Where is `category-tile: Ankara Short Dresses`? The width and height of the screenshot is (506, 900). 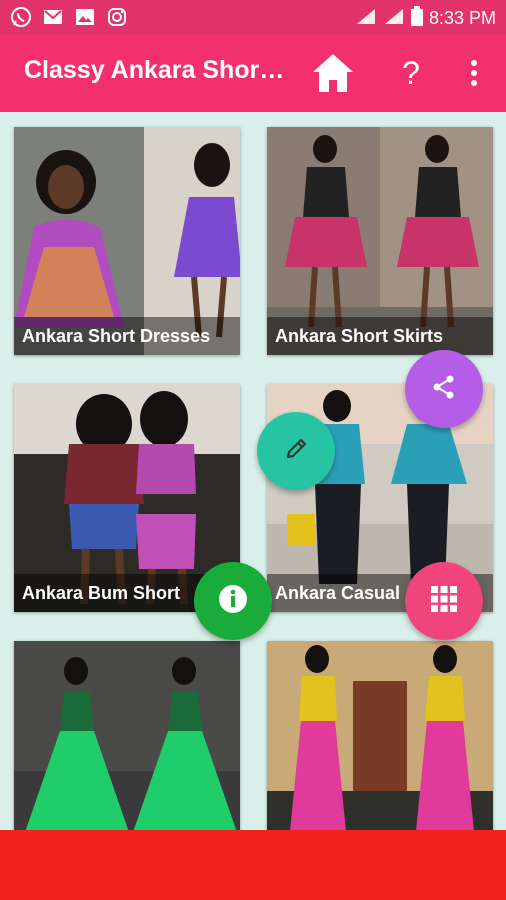 category-tile: Ankara Short Dresses is located at coordinates (127, 241).